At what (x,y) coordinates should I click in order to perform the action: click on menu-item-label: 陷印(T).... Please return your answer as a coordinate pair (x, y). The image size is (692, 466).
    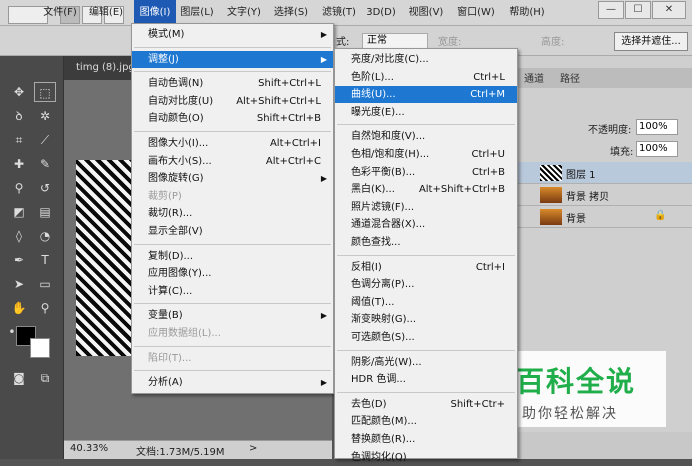
    Looking at the image, I should click on (170, 358).